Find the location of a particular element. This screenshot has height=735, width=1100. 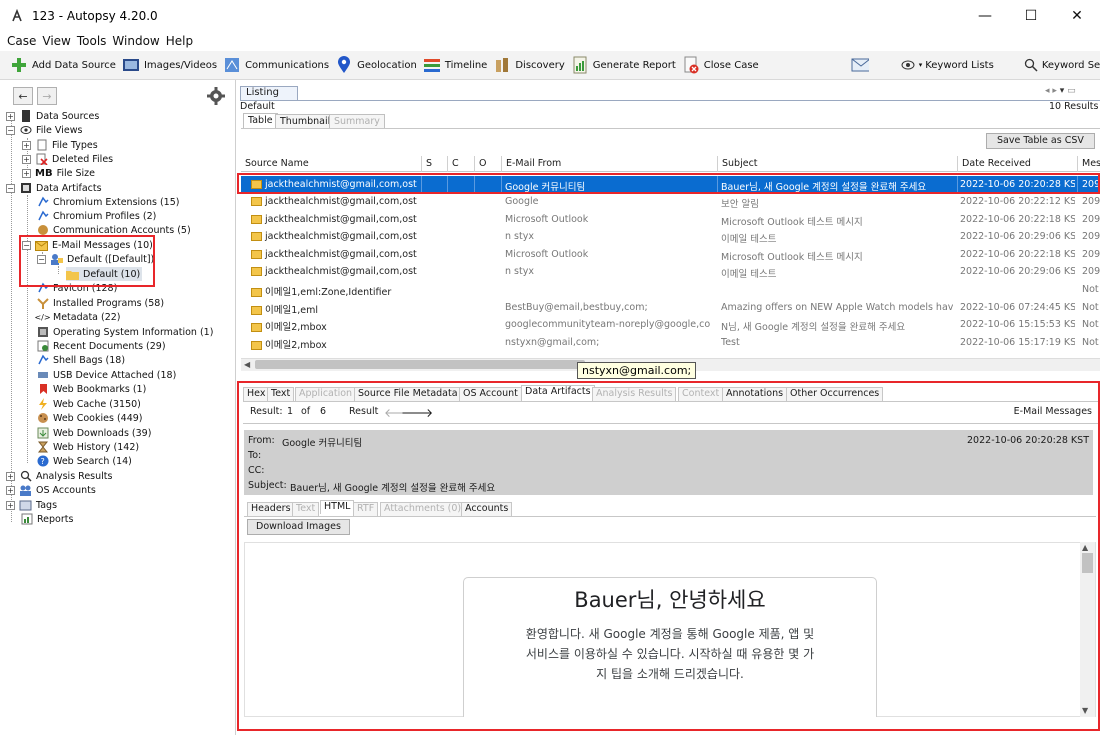

tab-analysis-results: Analysis Results is located at coordinates (634, 394).